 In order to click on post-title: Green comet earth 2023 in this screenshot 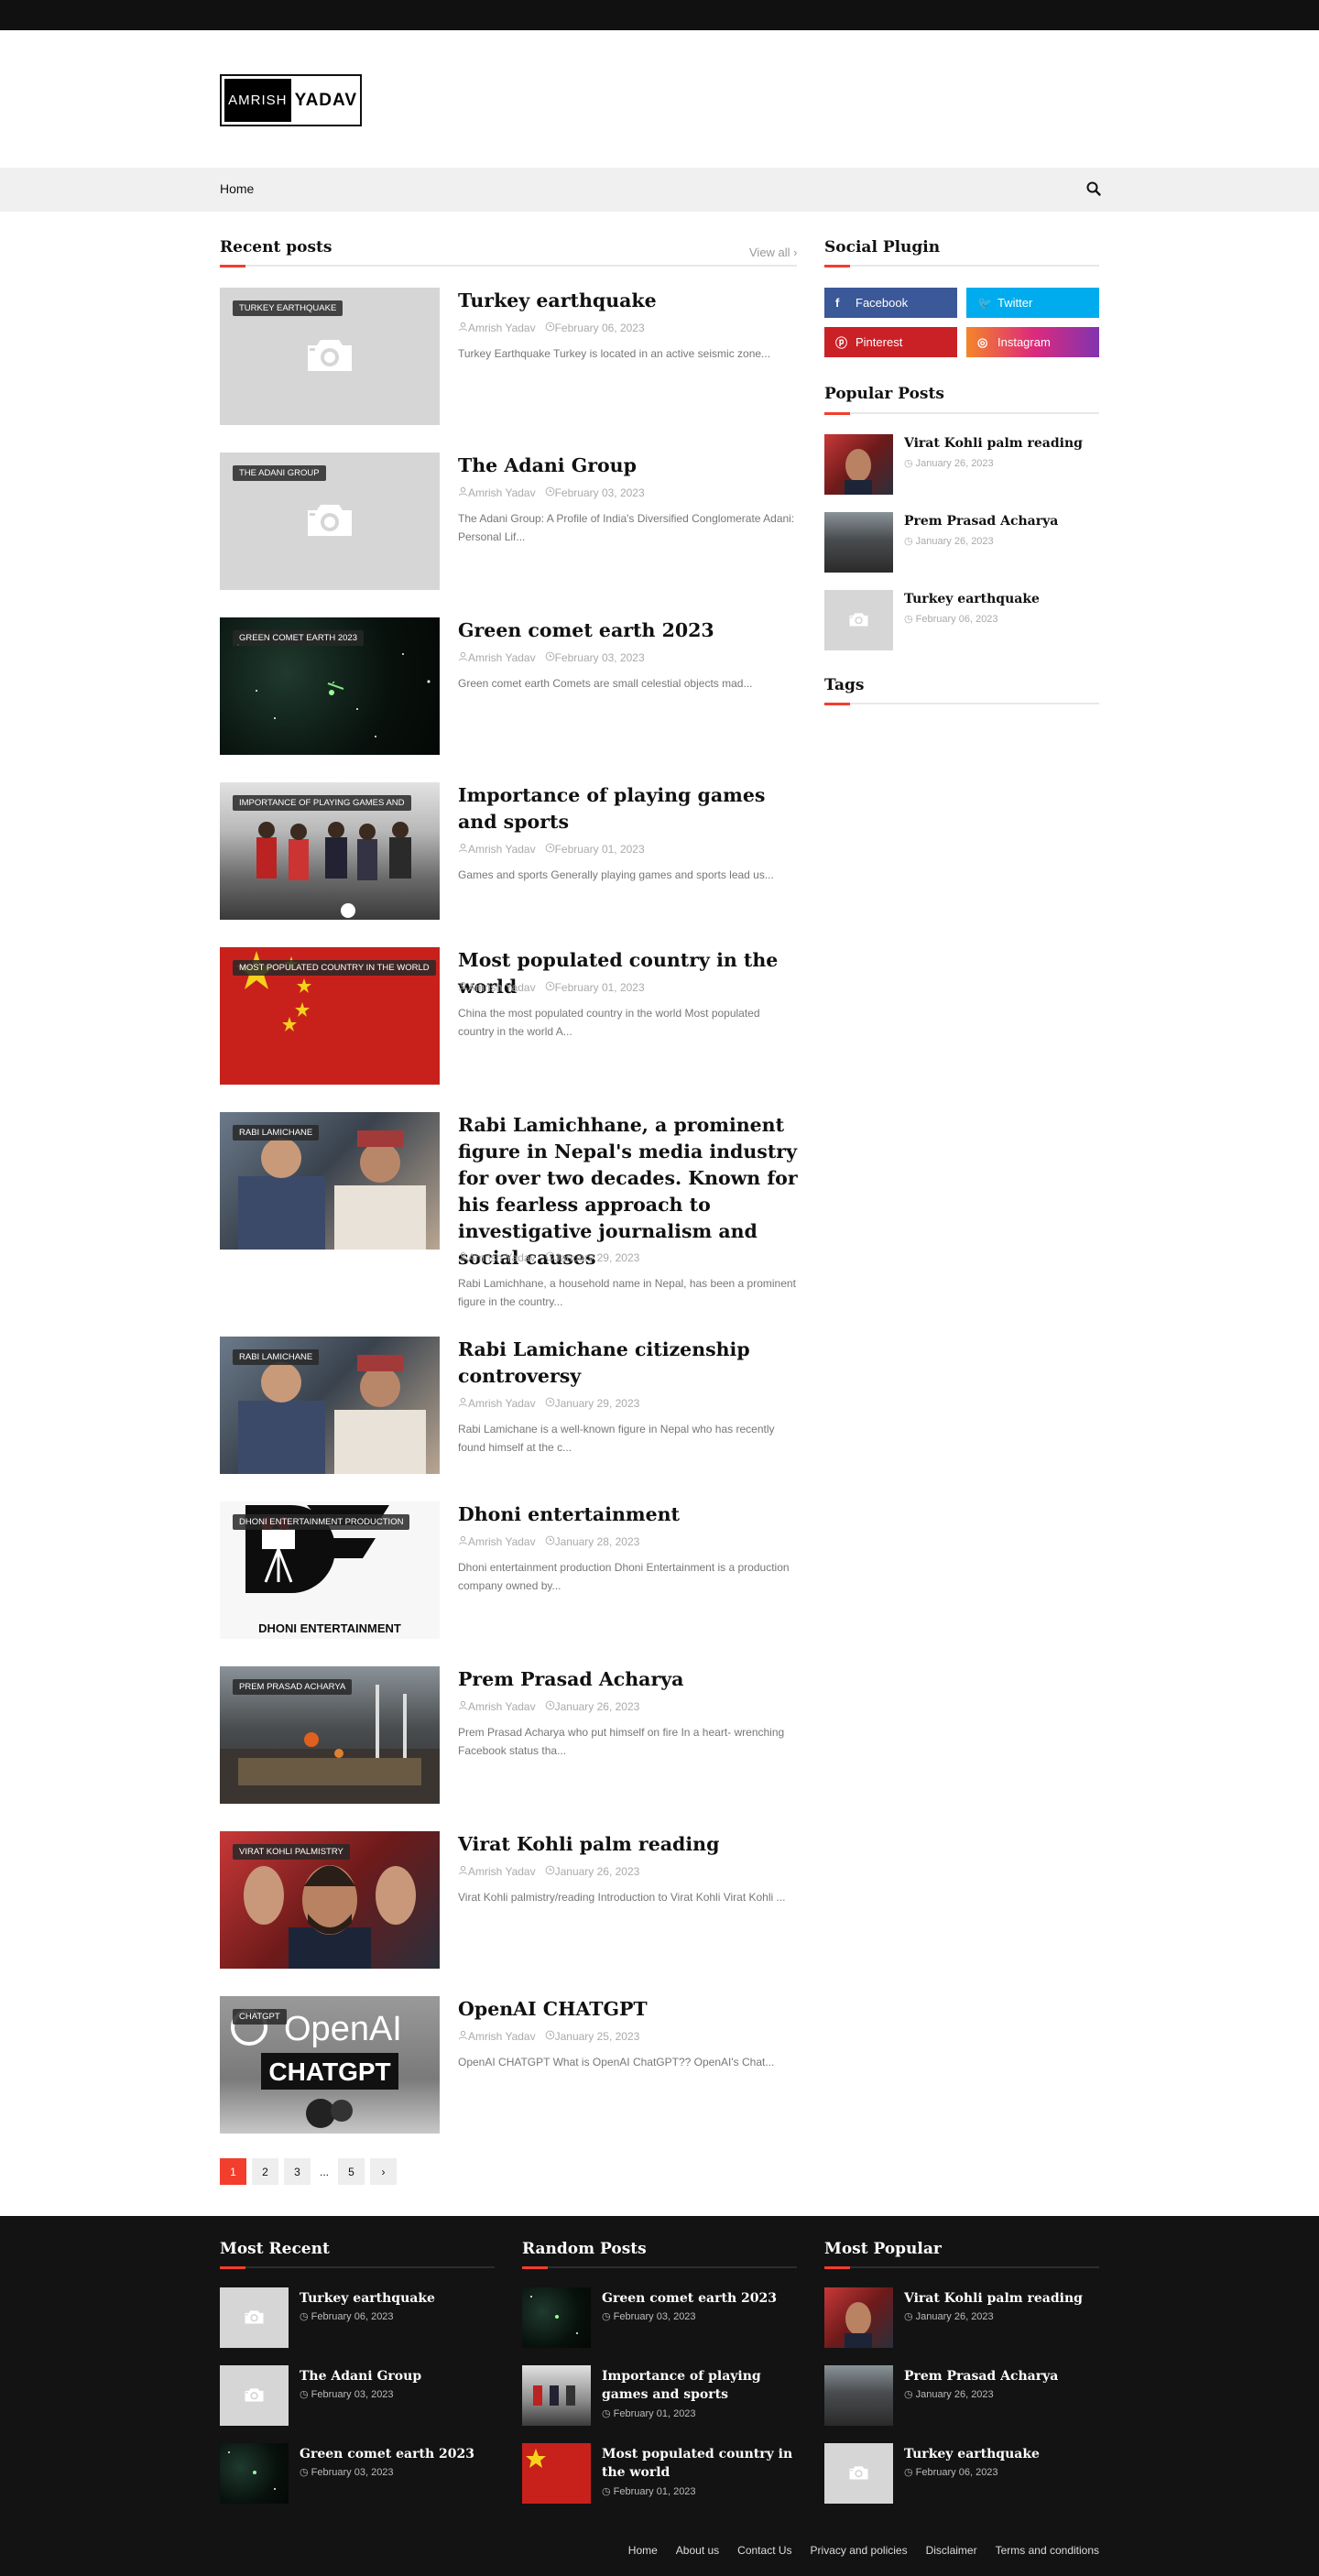, I will do `click(629, 631)`.